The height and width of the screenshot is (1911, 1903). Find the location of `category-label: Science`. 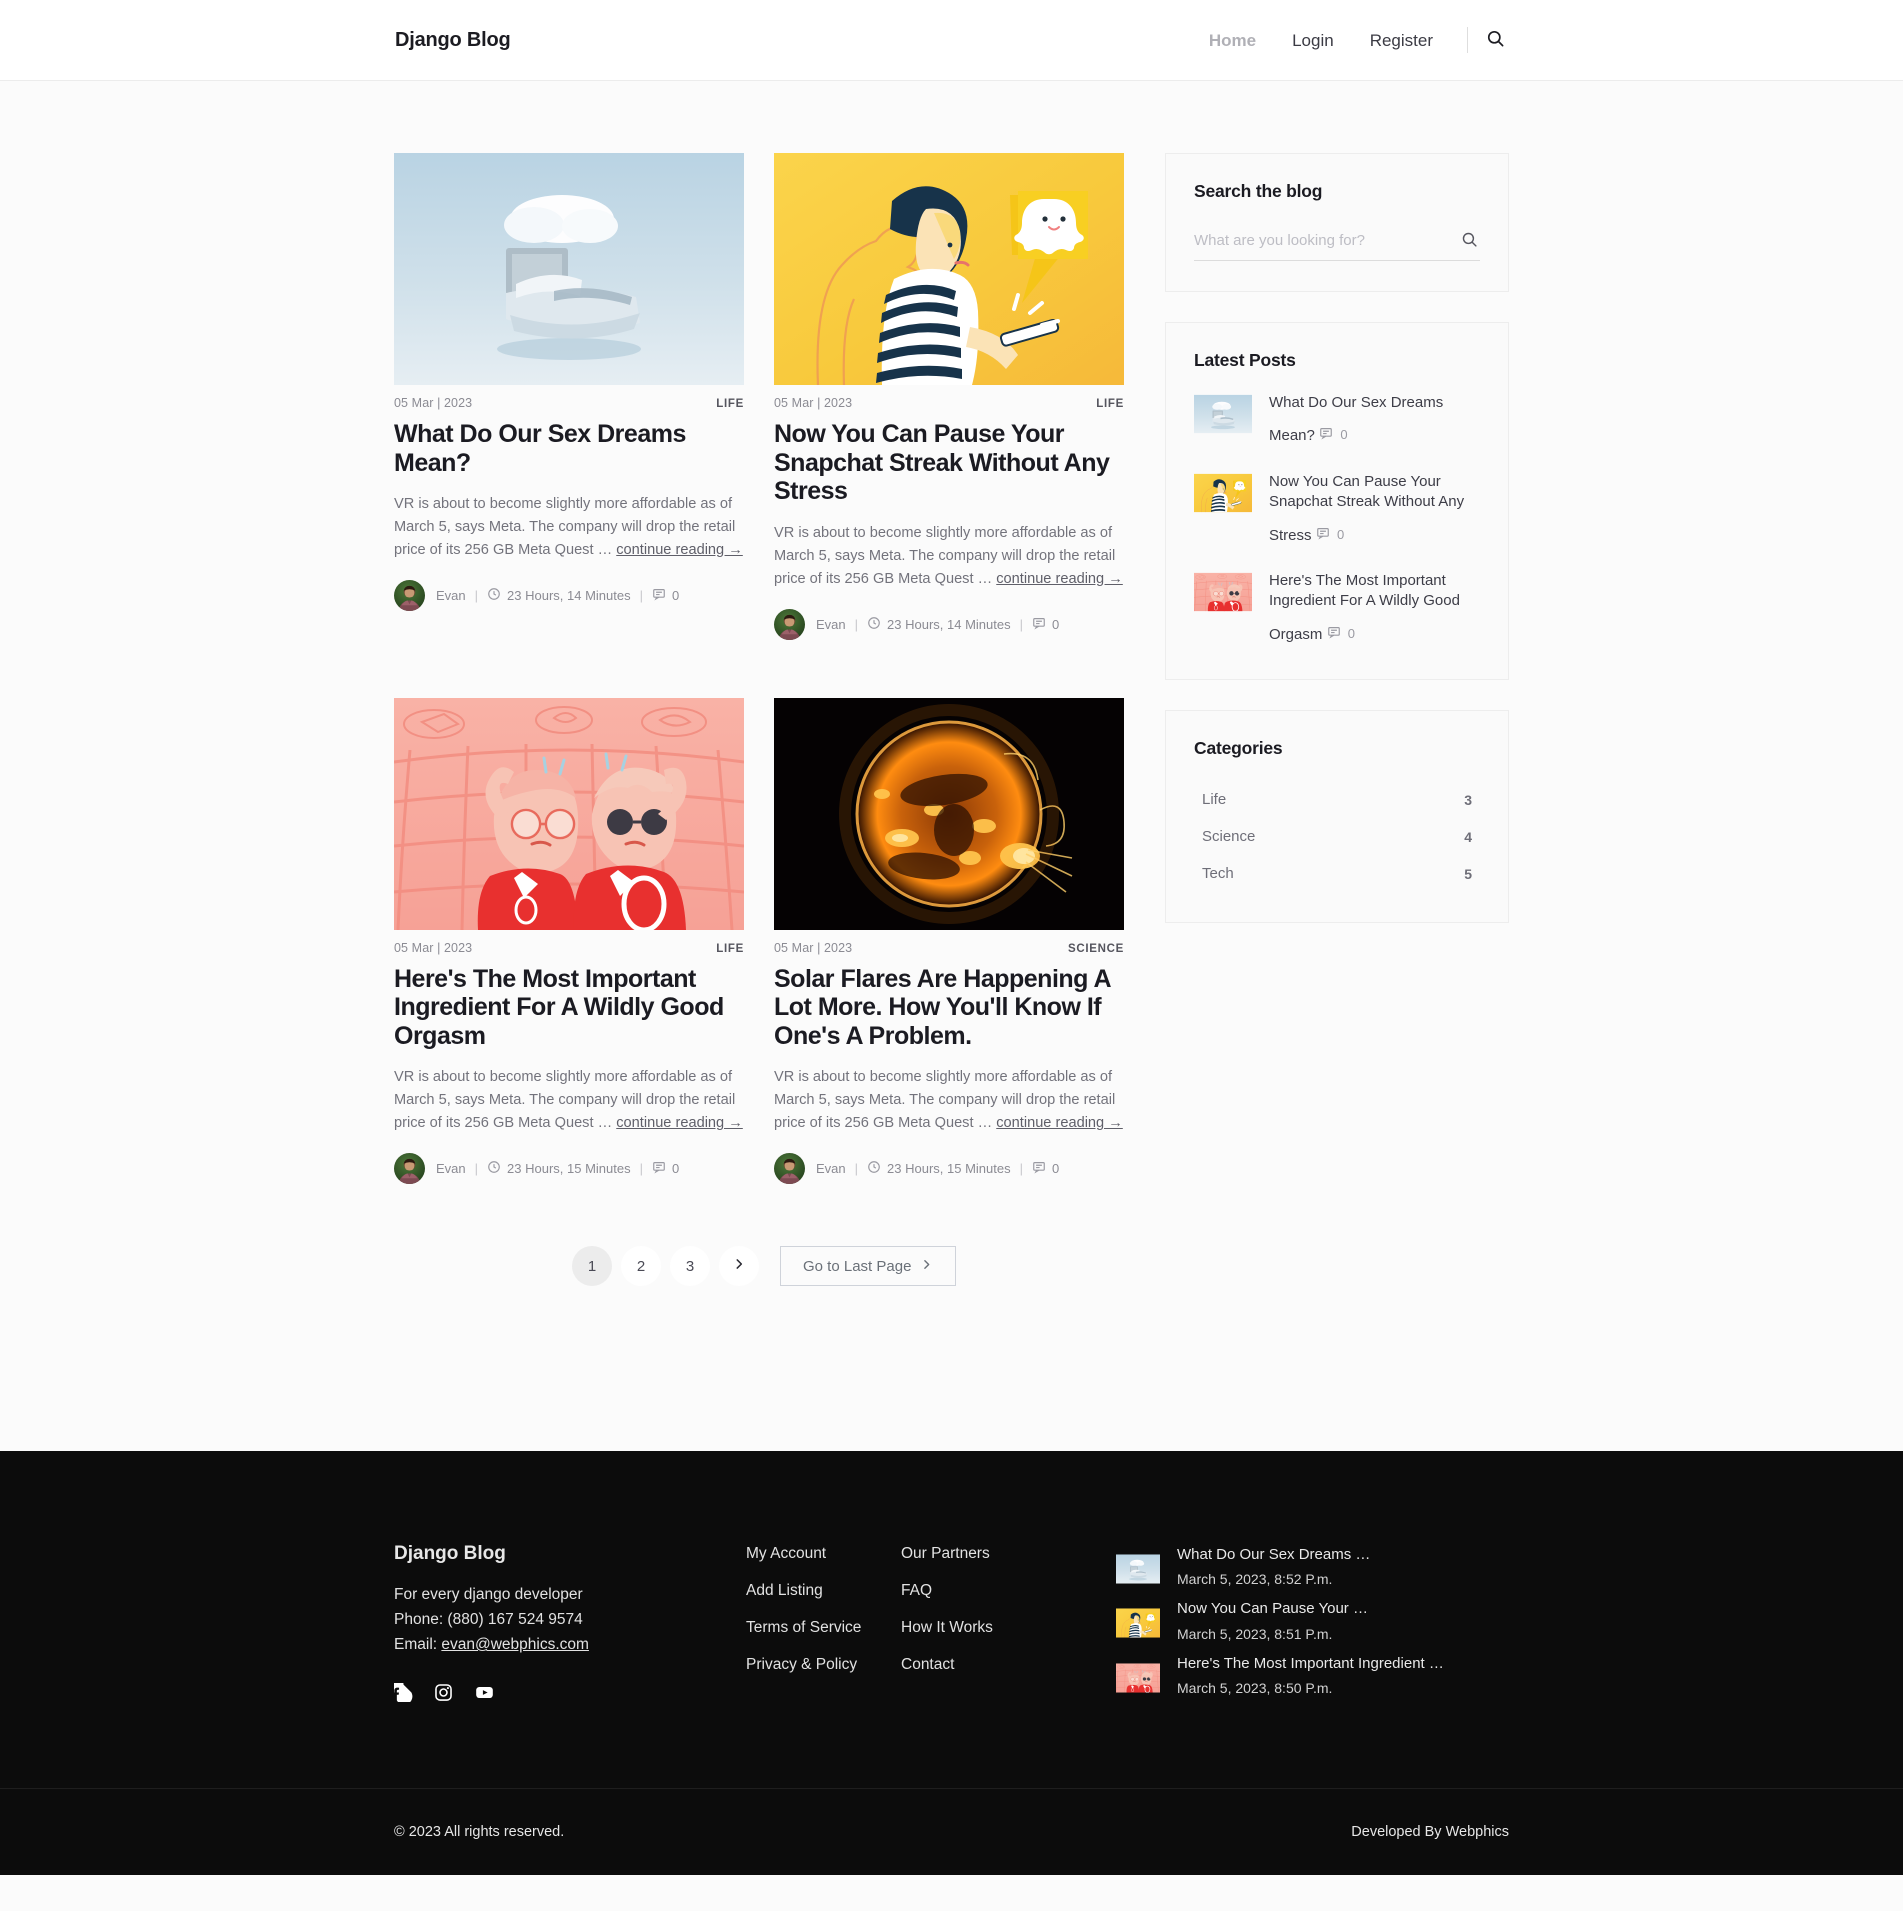

category-label: Science is located at coordinates (1229, 837).